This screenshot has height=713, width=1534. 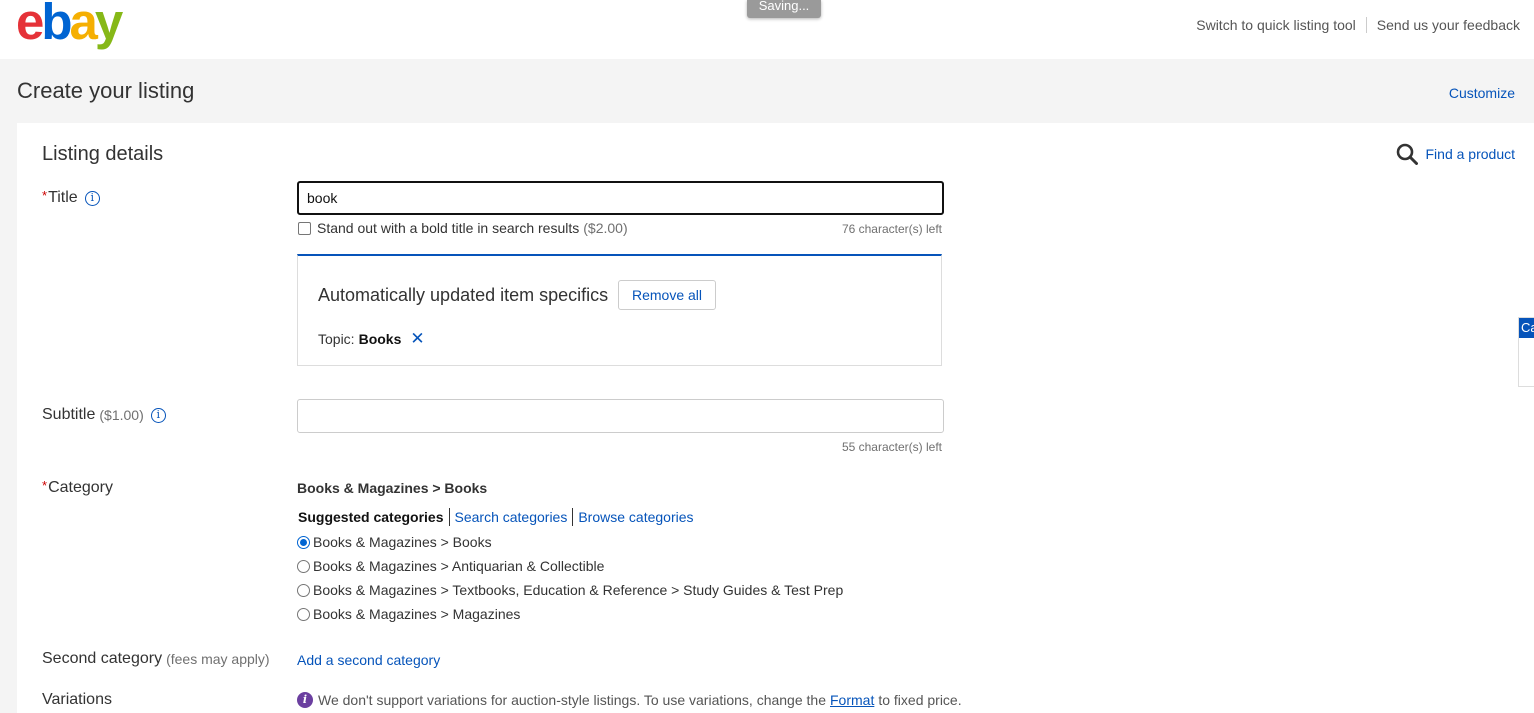 What do you see at coordinates (108, 25) in the screenshot?
I see `logo-letter-y: y` at bounding box center [108, 25].